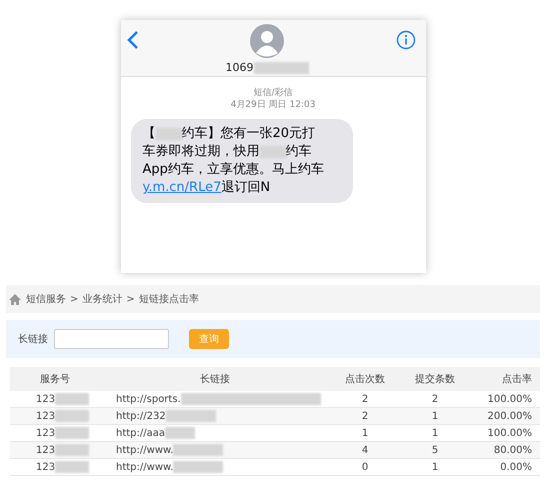 The height and width of the screenshot is (487, 546). What do you see at coordinates (148, 399) in the screenshot?
I see `table-cell-text: http://sports.` at bounding box center [148, 399].